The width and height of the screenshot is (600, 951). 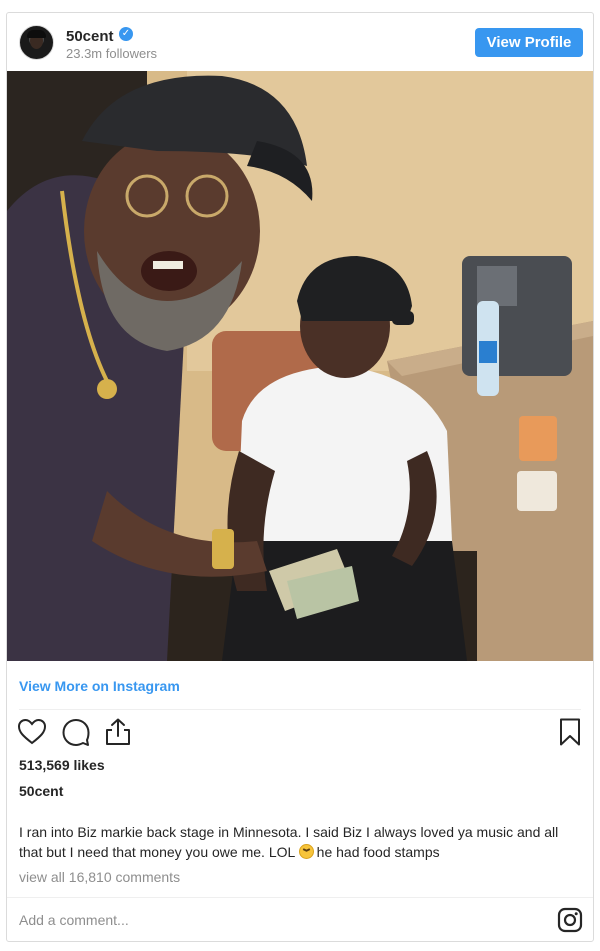 I want to click on post-header: 50cent ✓ 23.3m followers View Profile, so click(x=300, y=42).